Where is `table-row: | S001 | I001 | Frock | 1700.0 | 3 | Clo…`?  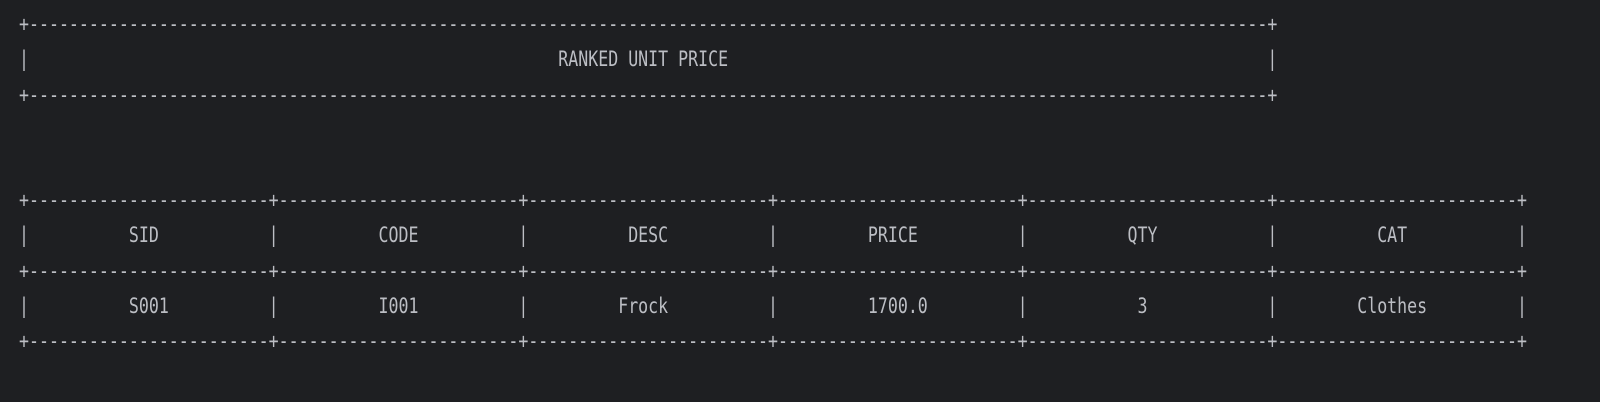 table-row: | S001 | I001 | Frock | 1700.0 | 3 | Clo… is located at coordinates (773, 306).